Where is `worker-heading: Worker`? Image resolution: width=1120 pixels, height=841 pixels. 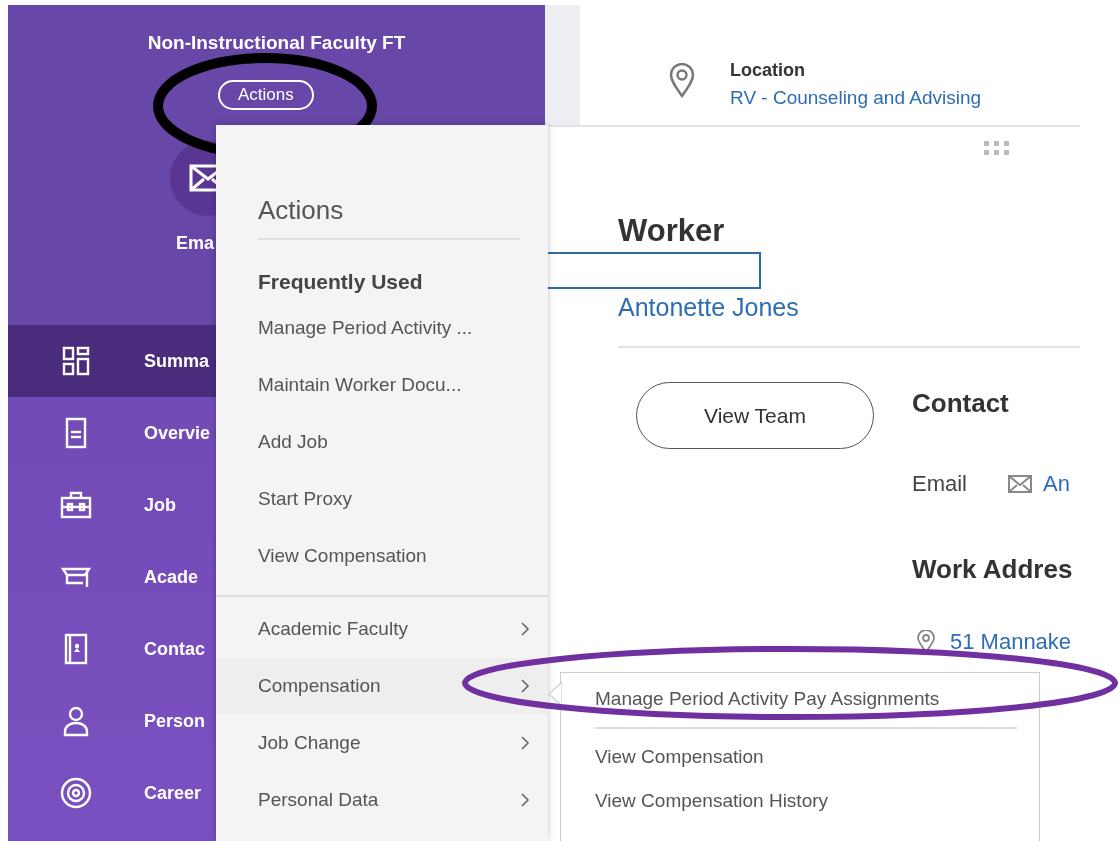 worker-heading: Worker is located at coordinates (672, 231).